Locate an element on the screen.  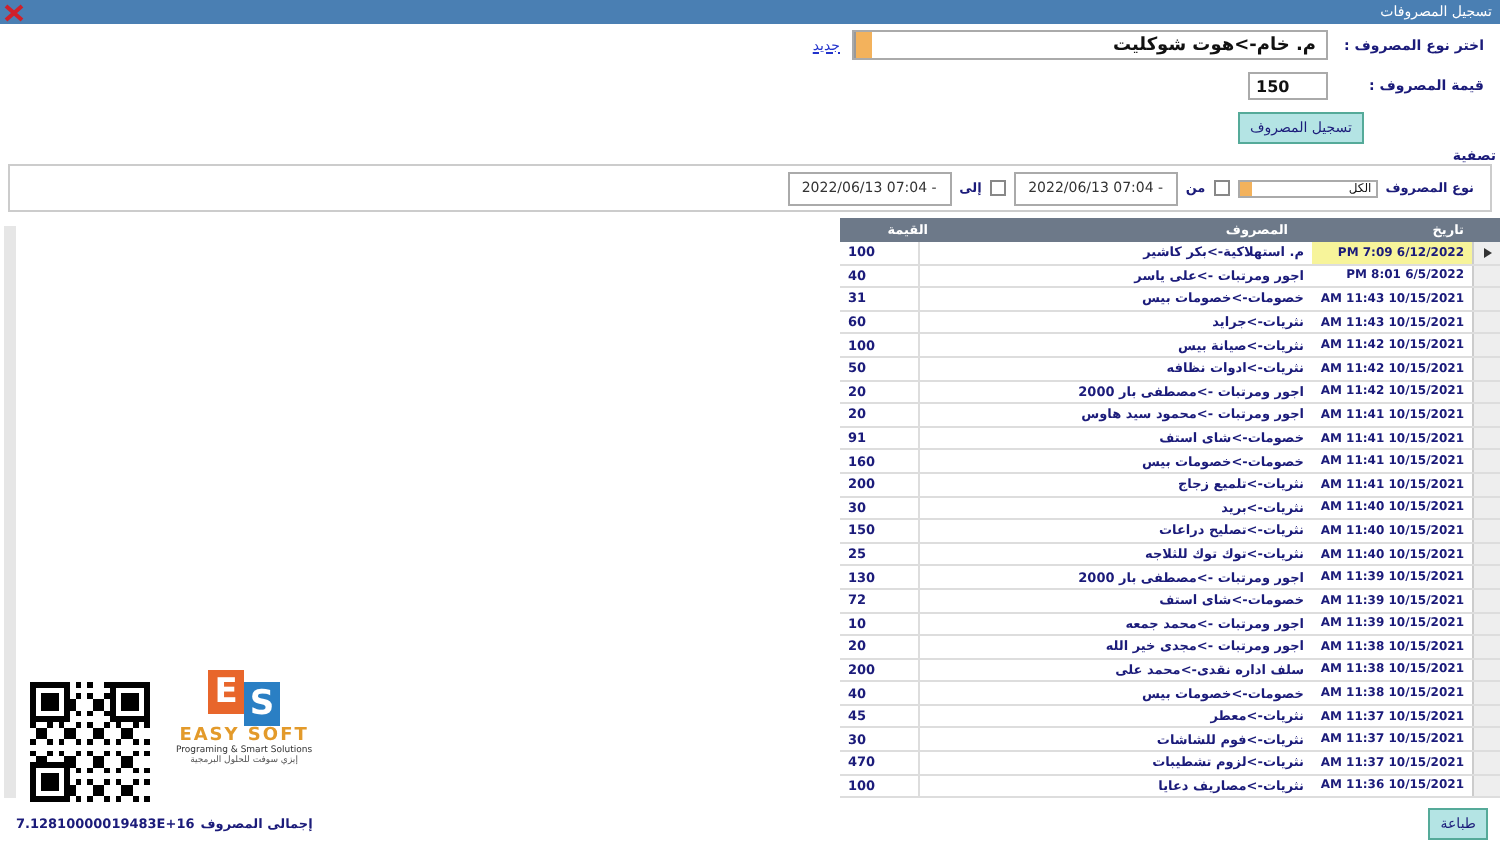
expense-type-dropdown: م. خام->هوت شوكليت is located at coordinates (1090, 45).